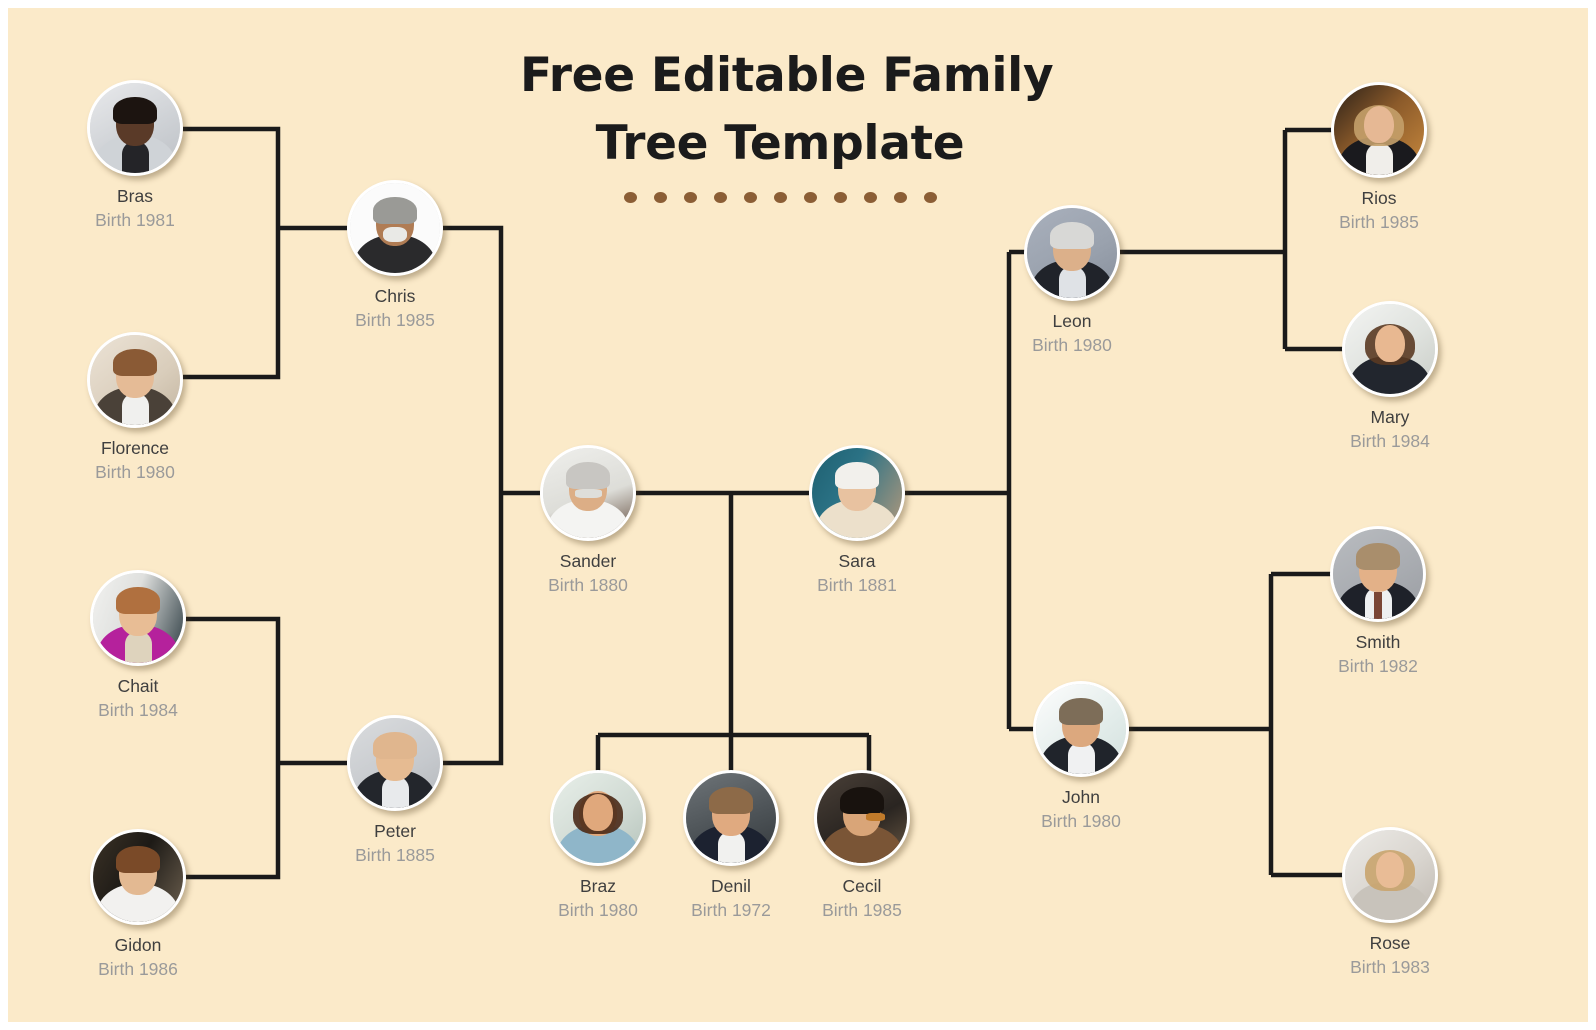 Image resolution: width=1596 pixels, height=1030 pixels. What do you see at coordinates (1378, 666) in the screenshot?
I see `person-birth: Birth 1982` at bounding box center [1378, 666].